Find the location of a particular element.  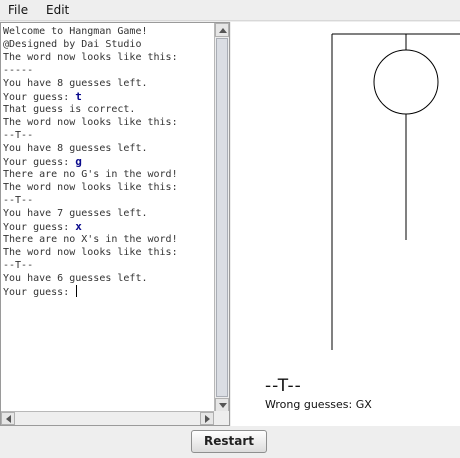

scroll-down-button is located at coordinates (222, 405).